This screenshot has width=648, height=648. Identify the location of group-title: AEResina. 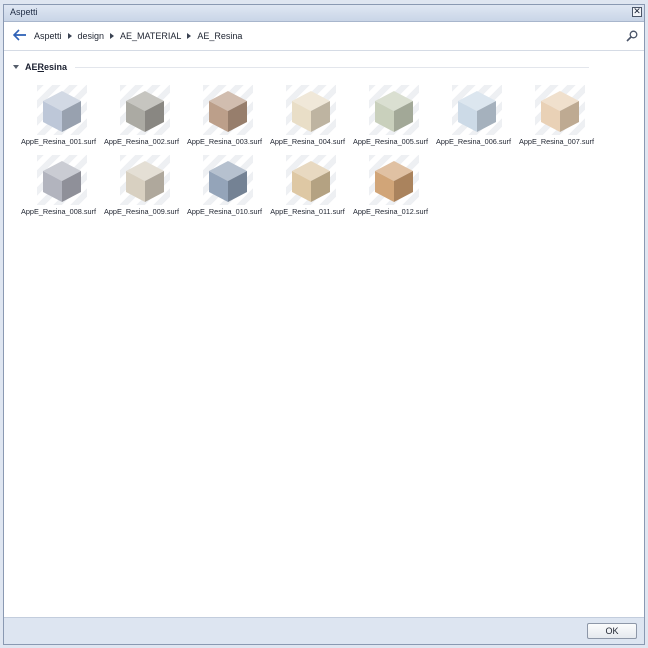
(46, 67).